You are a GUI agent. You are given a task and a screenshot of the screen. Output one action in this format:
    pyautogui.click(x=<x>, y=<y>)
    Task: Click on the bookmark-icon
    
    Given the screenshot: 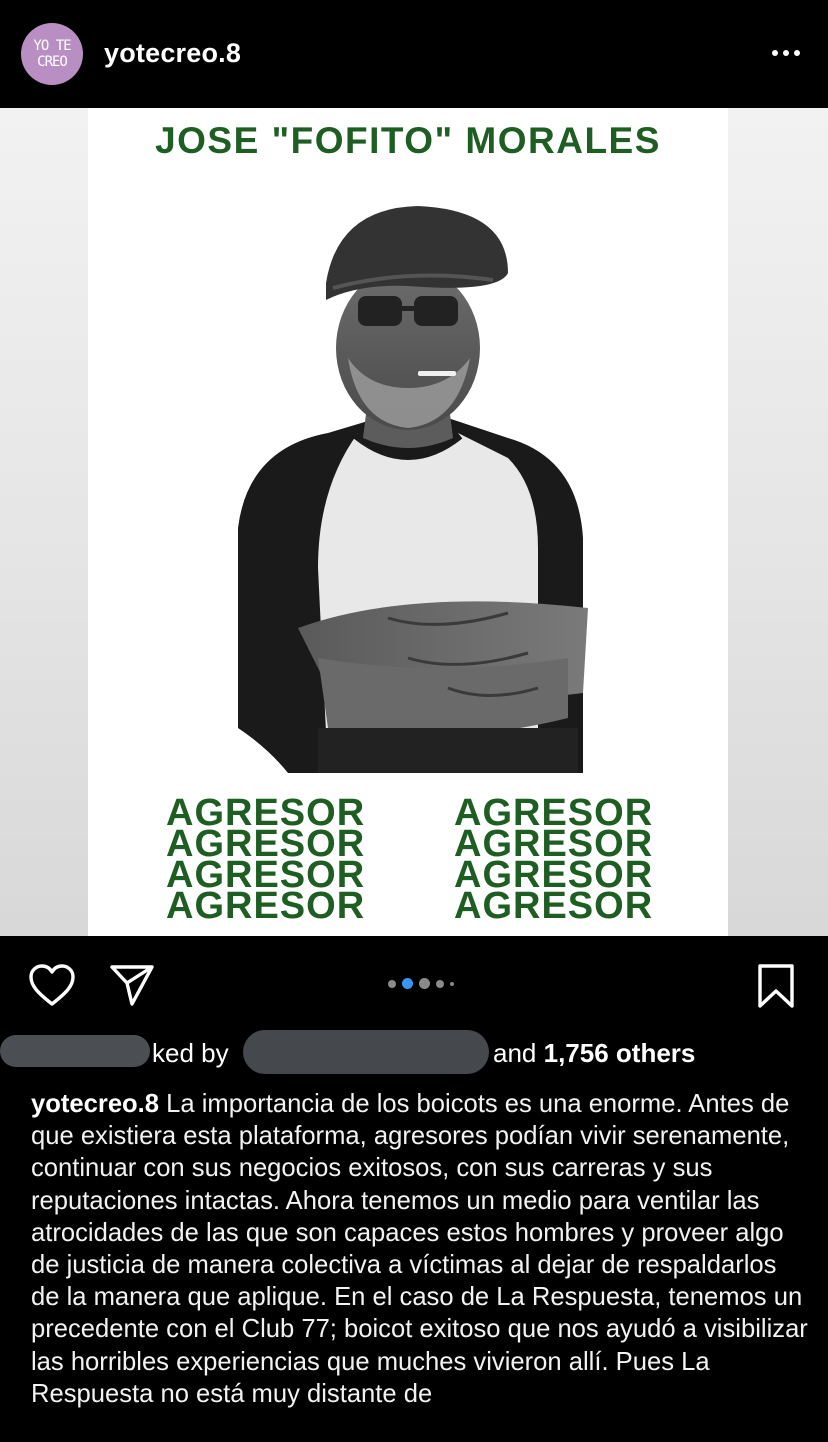 What is the action you would take?
    pyautogui.click(x=776, y=986)
    